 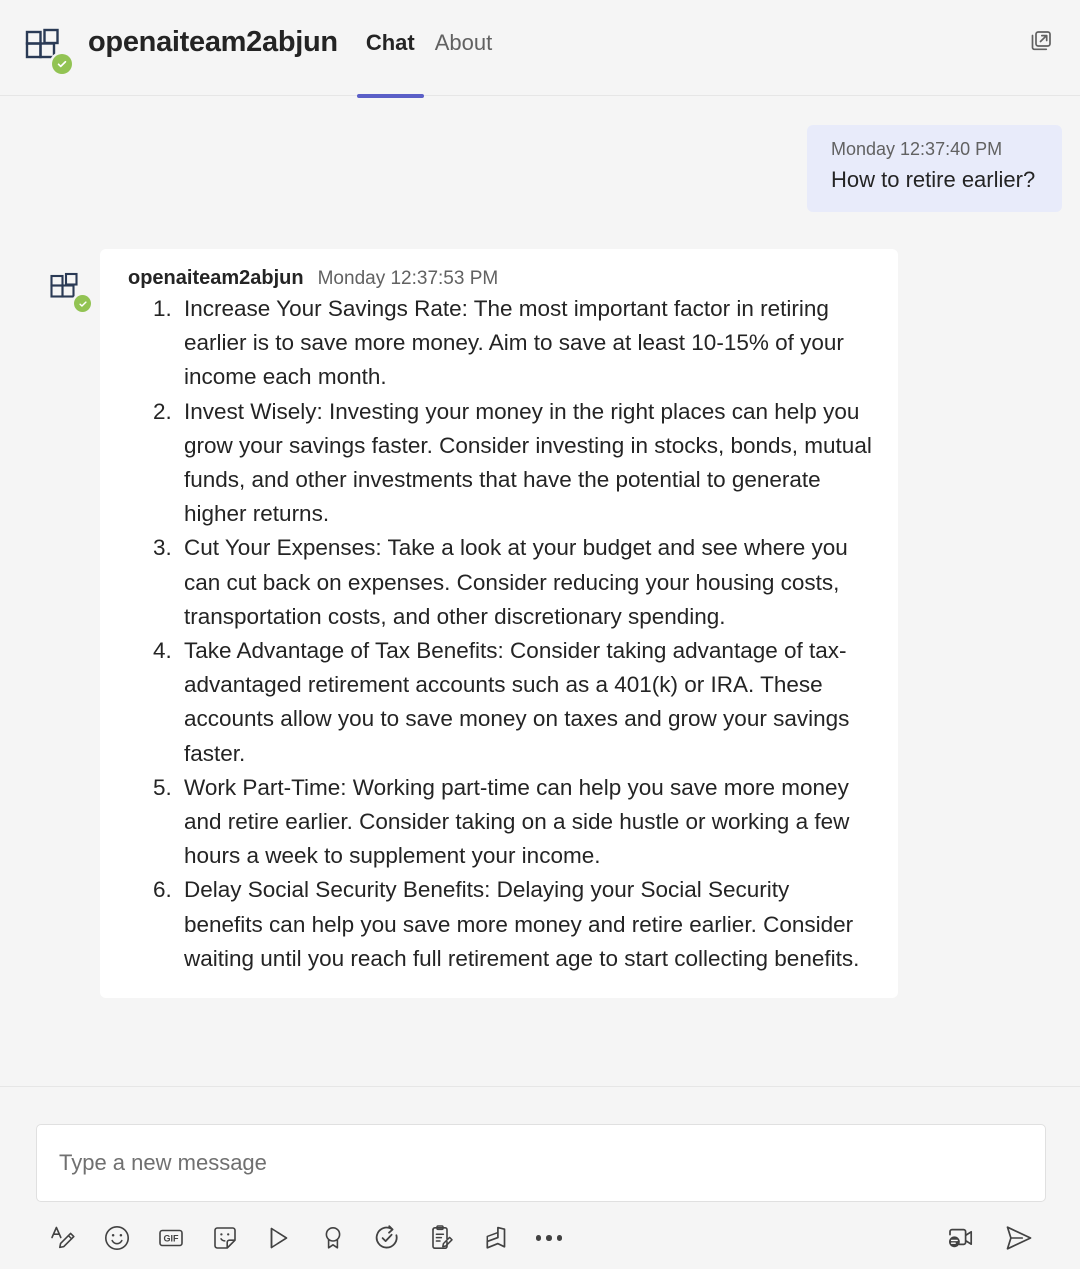 I want to click on compose-tools-left: GIF, so click(x=306, y=1238).